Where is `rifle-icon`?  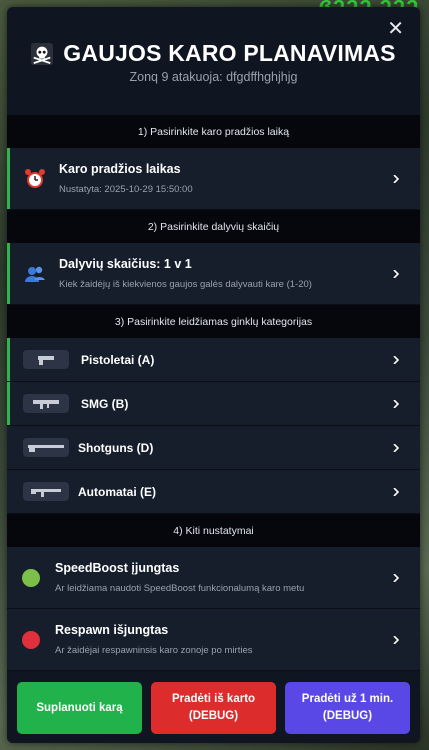 rifle-icon is located at coordinates (46, 491).